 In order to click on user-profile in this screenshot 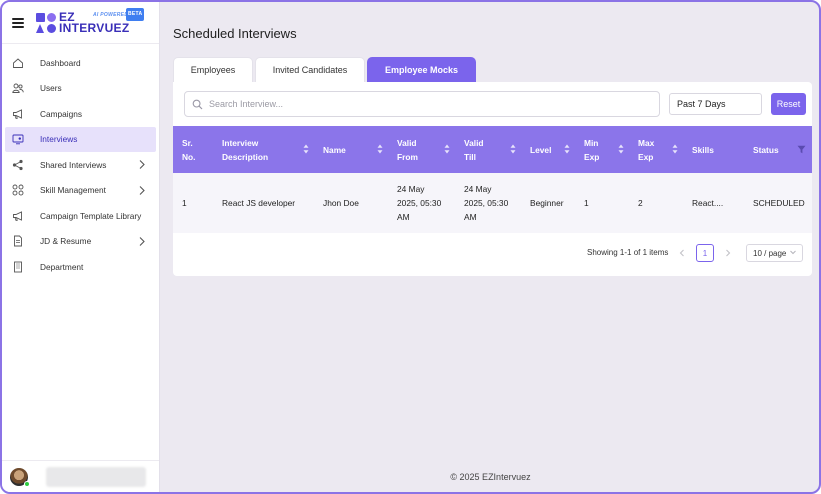, I will do `click(80, 476)`.